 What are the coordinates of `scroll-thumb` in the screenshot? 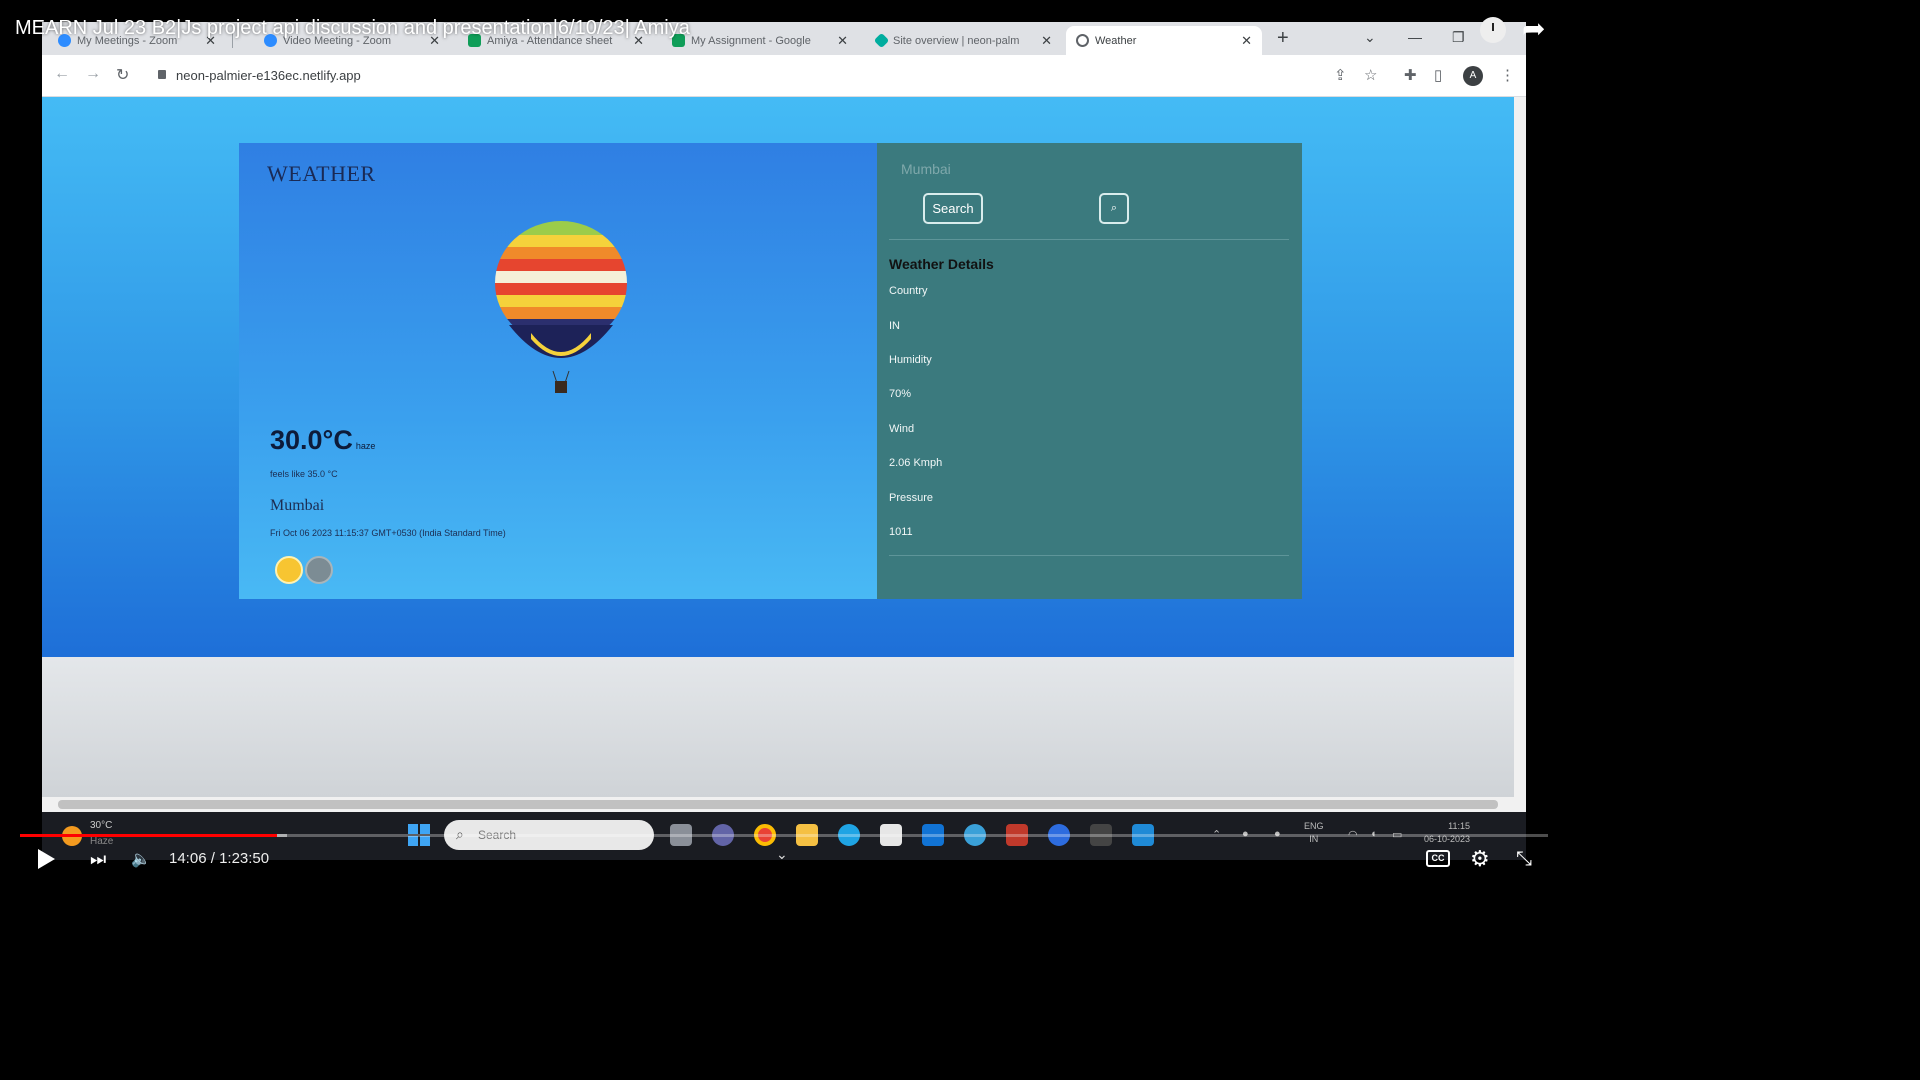 It's located at (778, 804).